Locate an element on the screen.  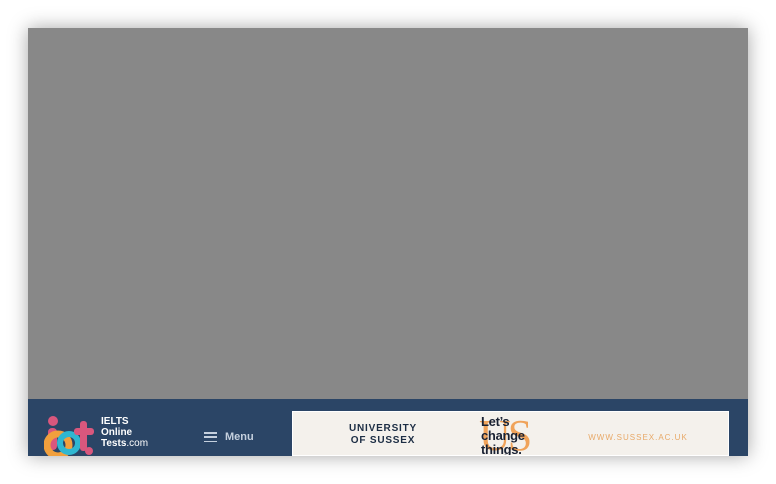
logo-line-1: IELTS is located at coordinates (115, 421).